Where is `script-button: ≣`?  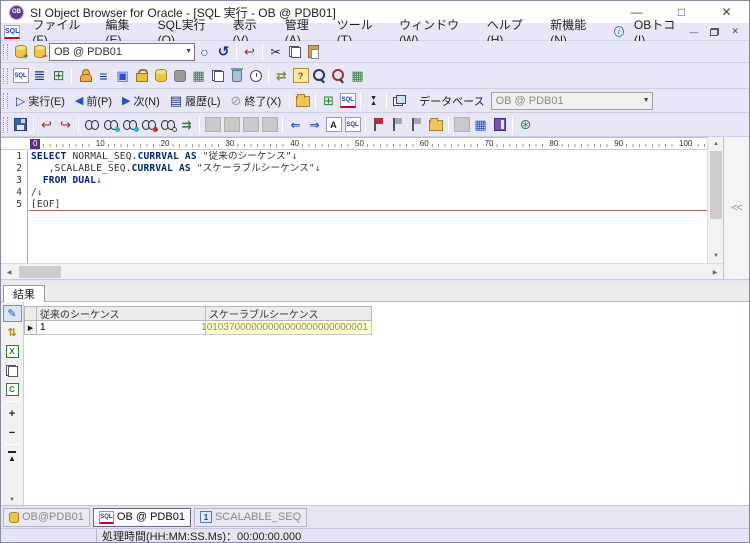
script-button: ≣ is located at coordinates (39, 75).